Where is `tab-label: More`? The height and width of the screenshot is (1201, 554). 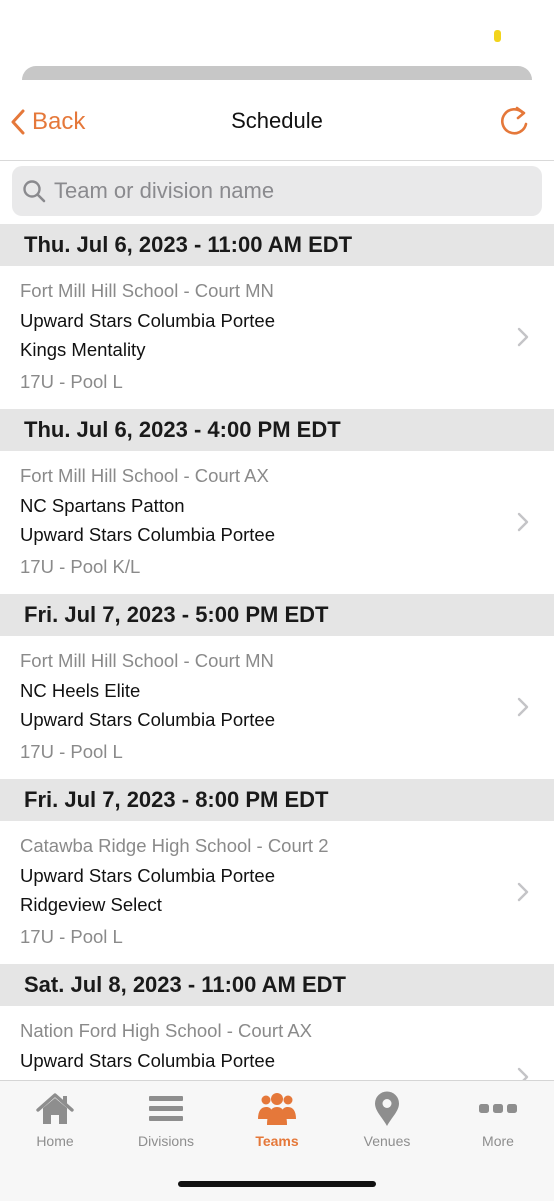
tab-label: More is located at coordinates (498, 1141).